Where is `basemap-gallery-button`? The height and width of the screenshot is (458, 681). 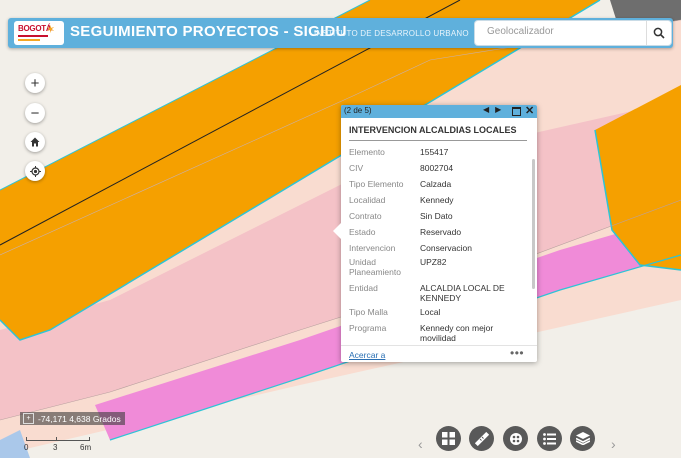
basemap-gallery-button is located at coordinates (448, 438).